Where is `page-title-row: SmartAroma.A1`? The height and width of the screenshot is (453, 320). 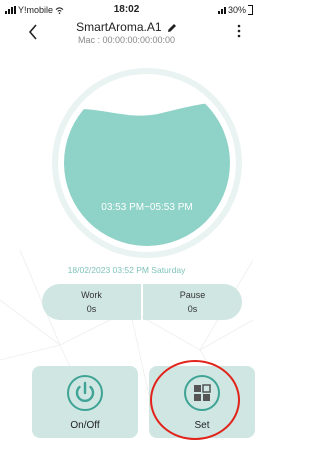 page-title-row: SmartAroma.A1 is located at coordinates (126, 27).